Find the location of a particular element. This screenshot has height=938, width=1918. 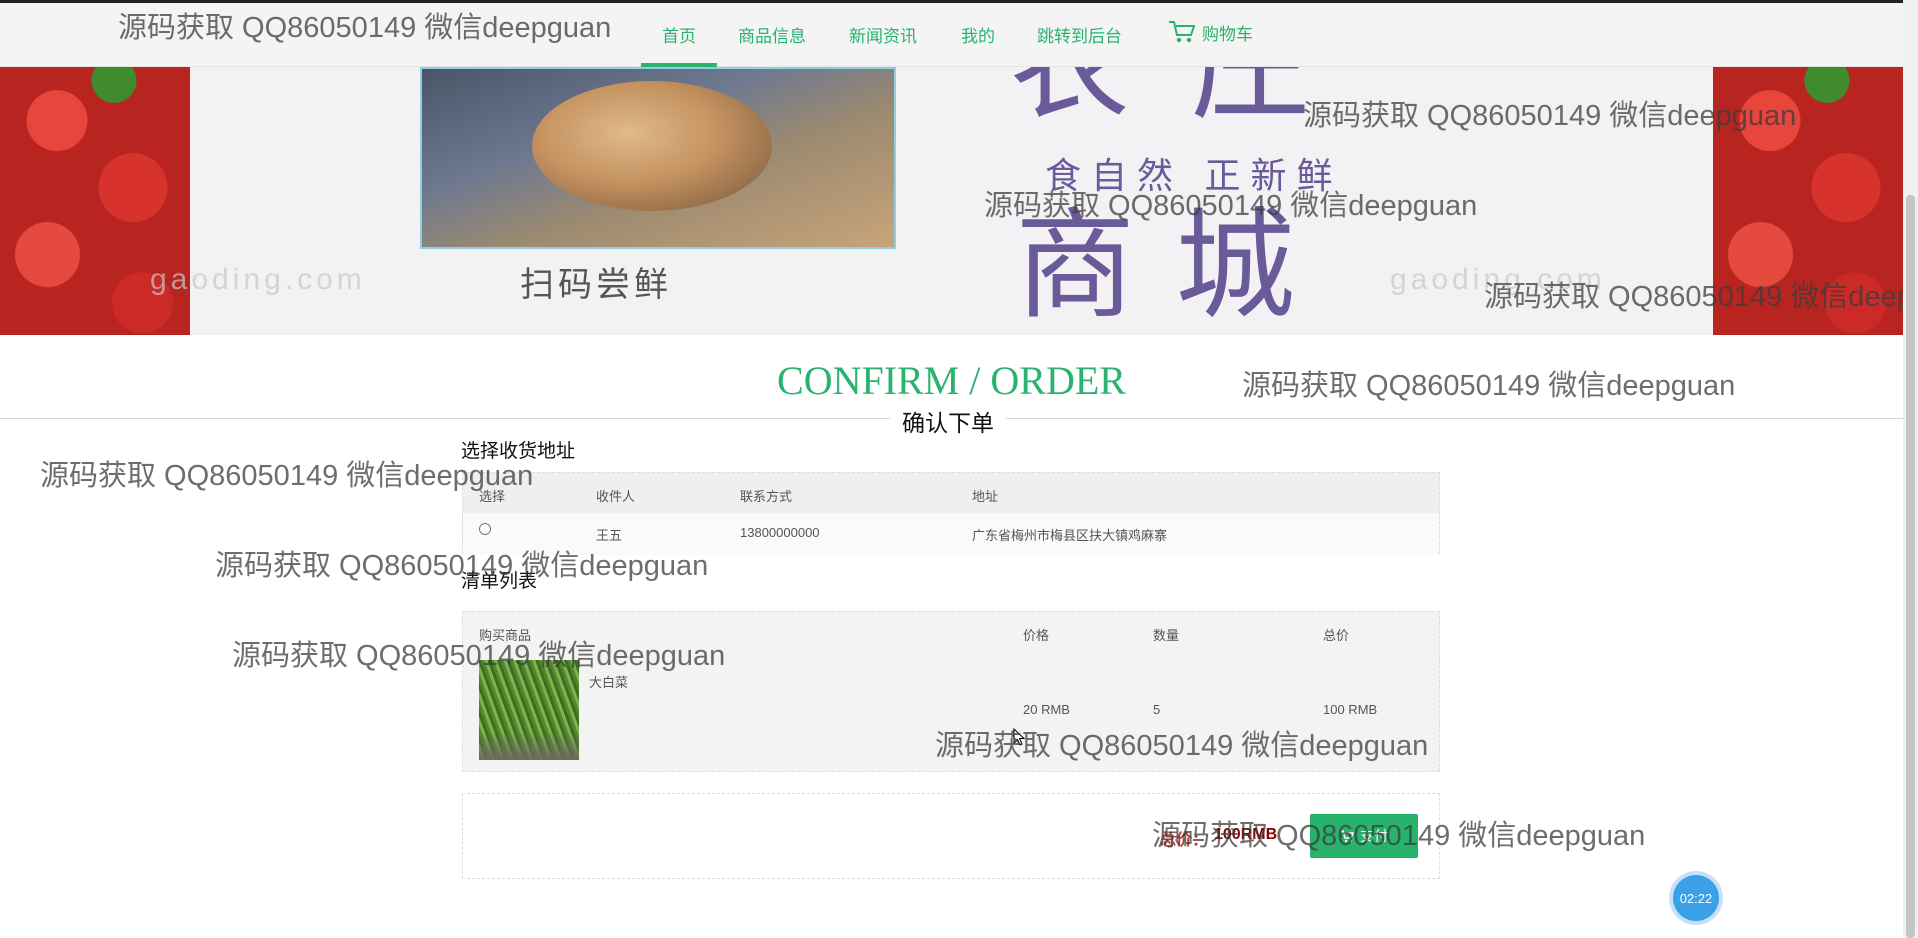

page-title: CONFIRM / ORDER is located at coordinates (951, 380).